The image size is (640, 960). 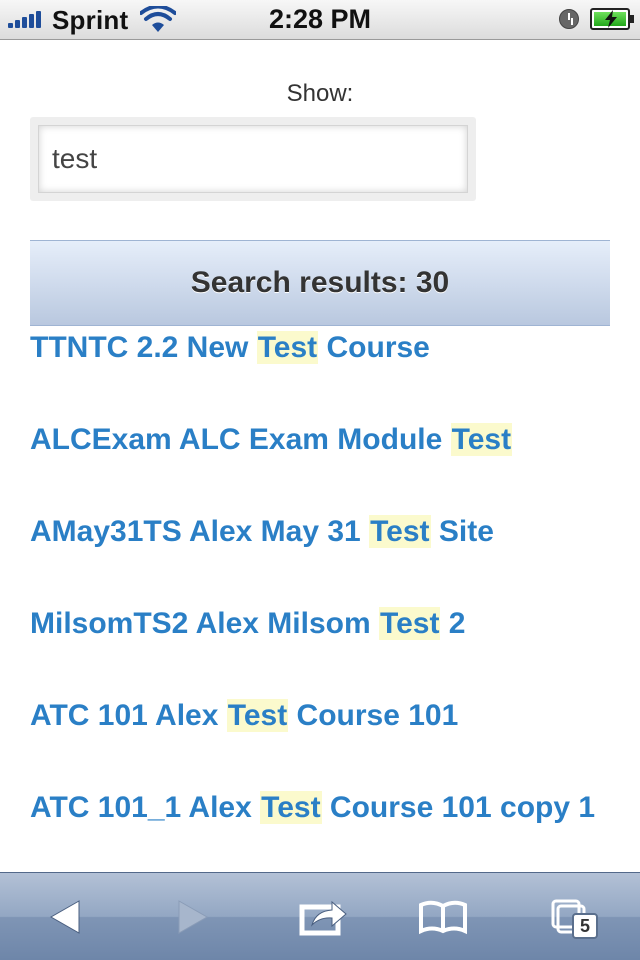 What do you see at coordinates (612, 19) in the screenshot?
I see `battery-icon` at bounding box center [612, 19].